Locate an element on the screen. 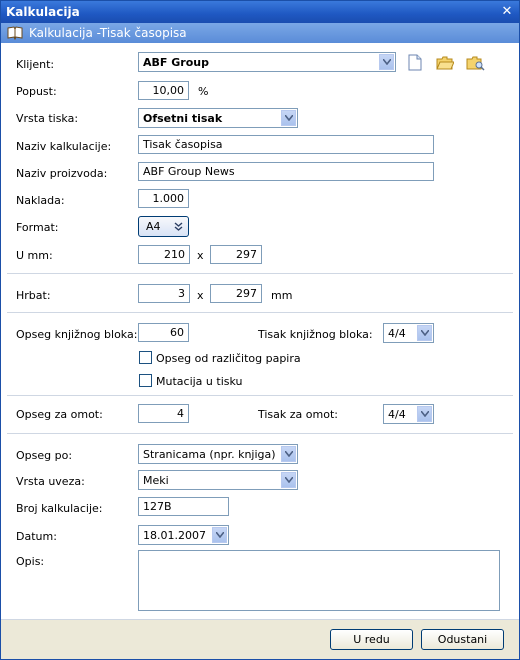  form-title: Kalkulacija -Tisak časopisa is located at coordinates (108, 33).